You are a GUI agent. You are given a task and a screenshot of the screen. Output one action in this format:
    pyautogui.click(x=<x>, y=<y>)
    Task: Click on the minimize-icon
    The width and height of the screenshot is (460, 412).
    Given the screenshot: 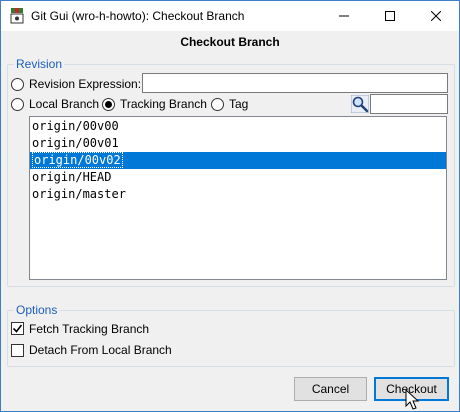 What is the action you would take?
    pyautogui.click(x=344, y=16)
    